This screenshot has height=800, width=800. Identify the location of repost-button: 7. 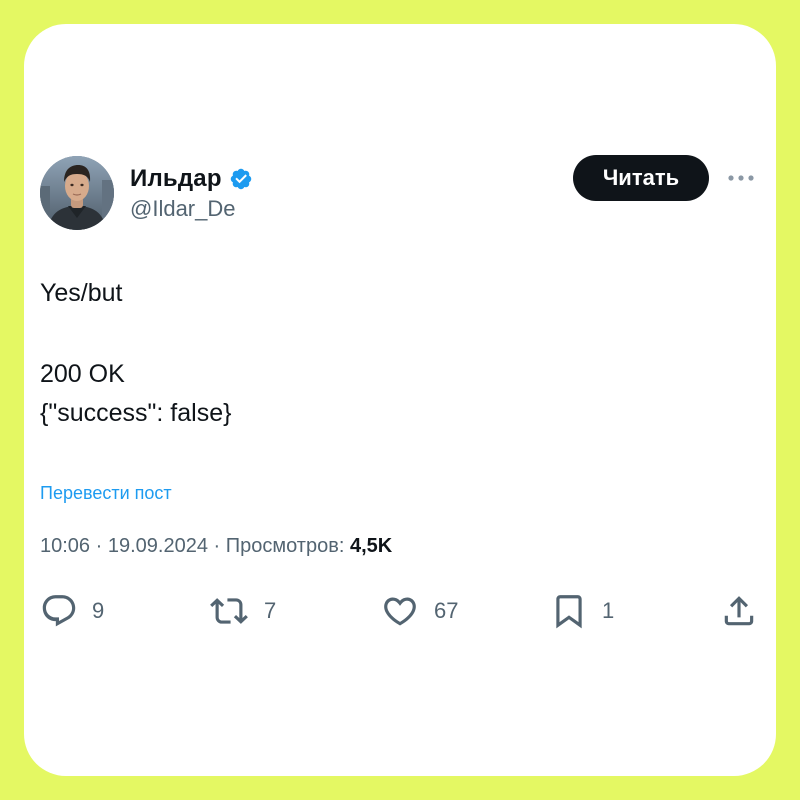
(242, 611).